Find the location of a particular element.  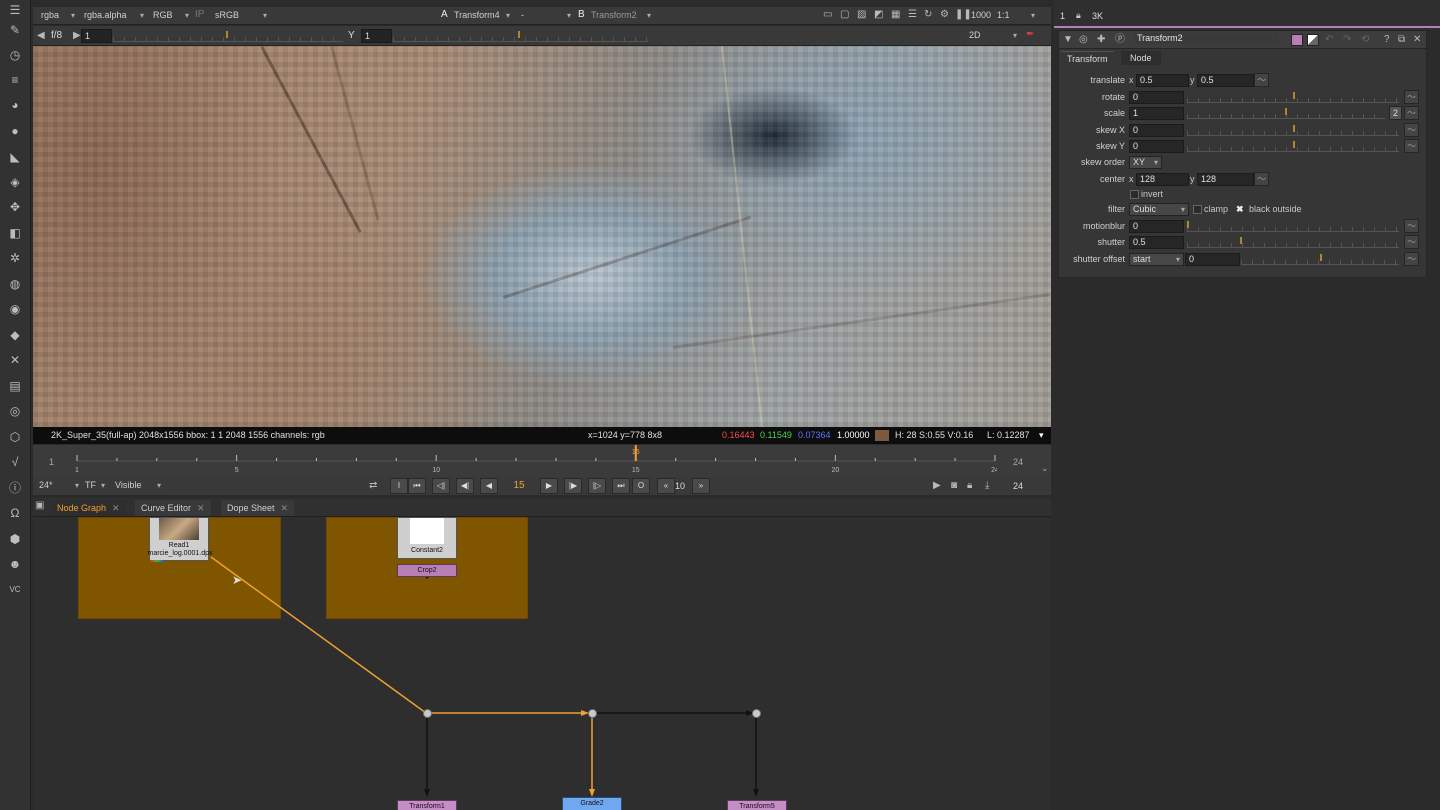

timeline-start: 1 is located at coordinates (51, 462).